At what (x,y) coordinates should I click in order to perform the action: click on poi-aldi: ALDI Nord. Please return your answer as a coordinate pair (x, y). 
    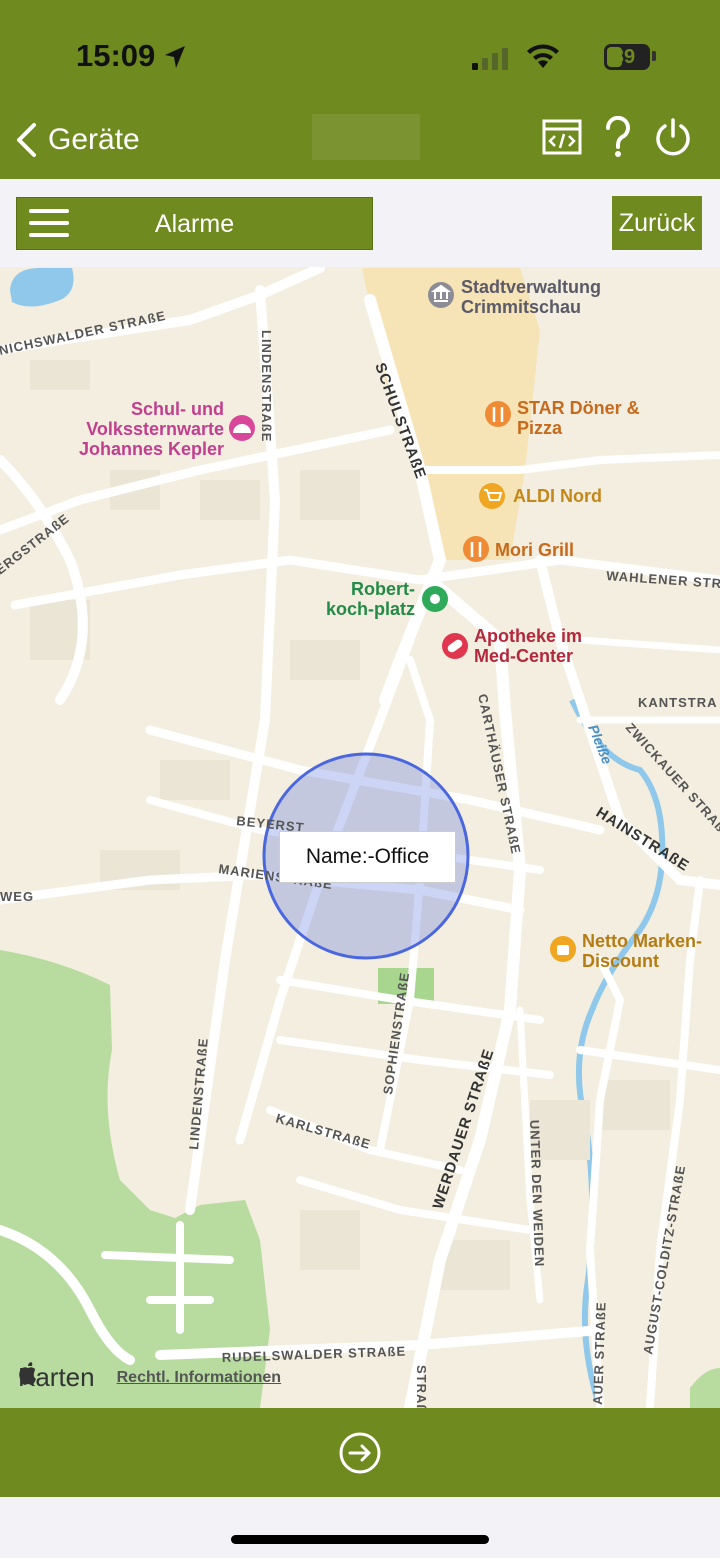
    Looking at the image, I should click on (557, 496).